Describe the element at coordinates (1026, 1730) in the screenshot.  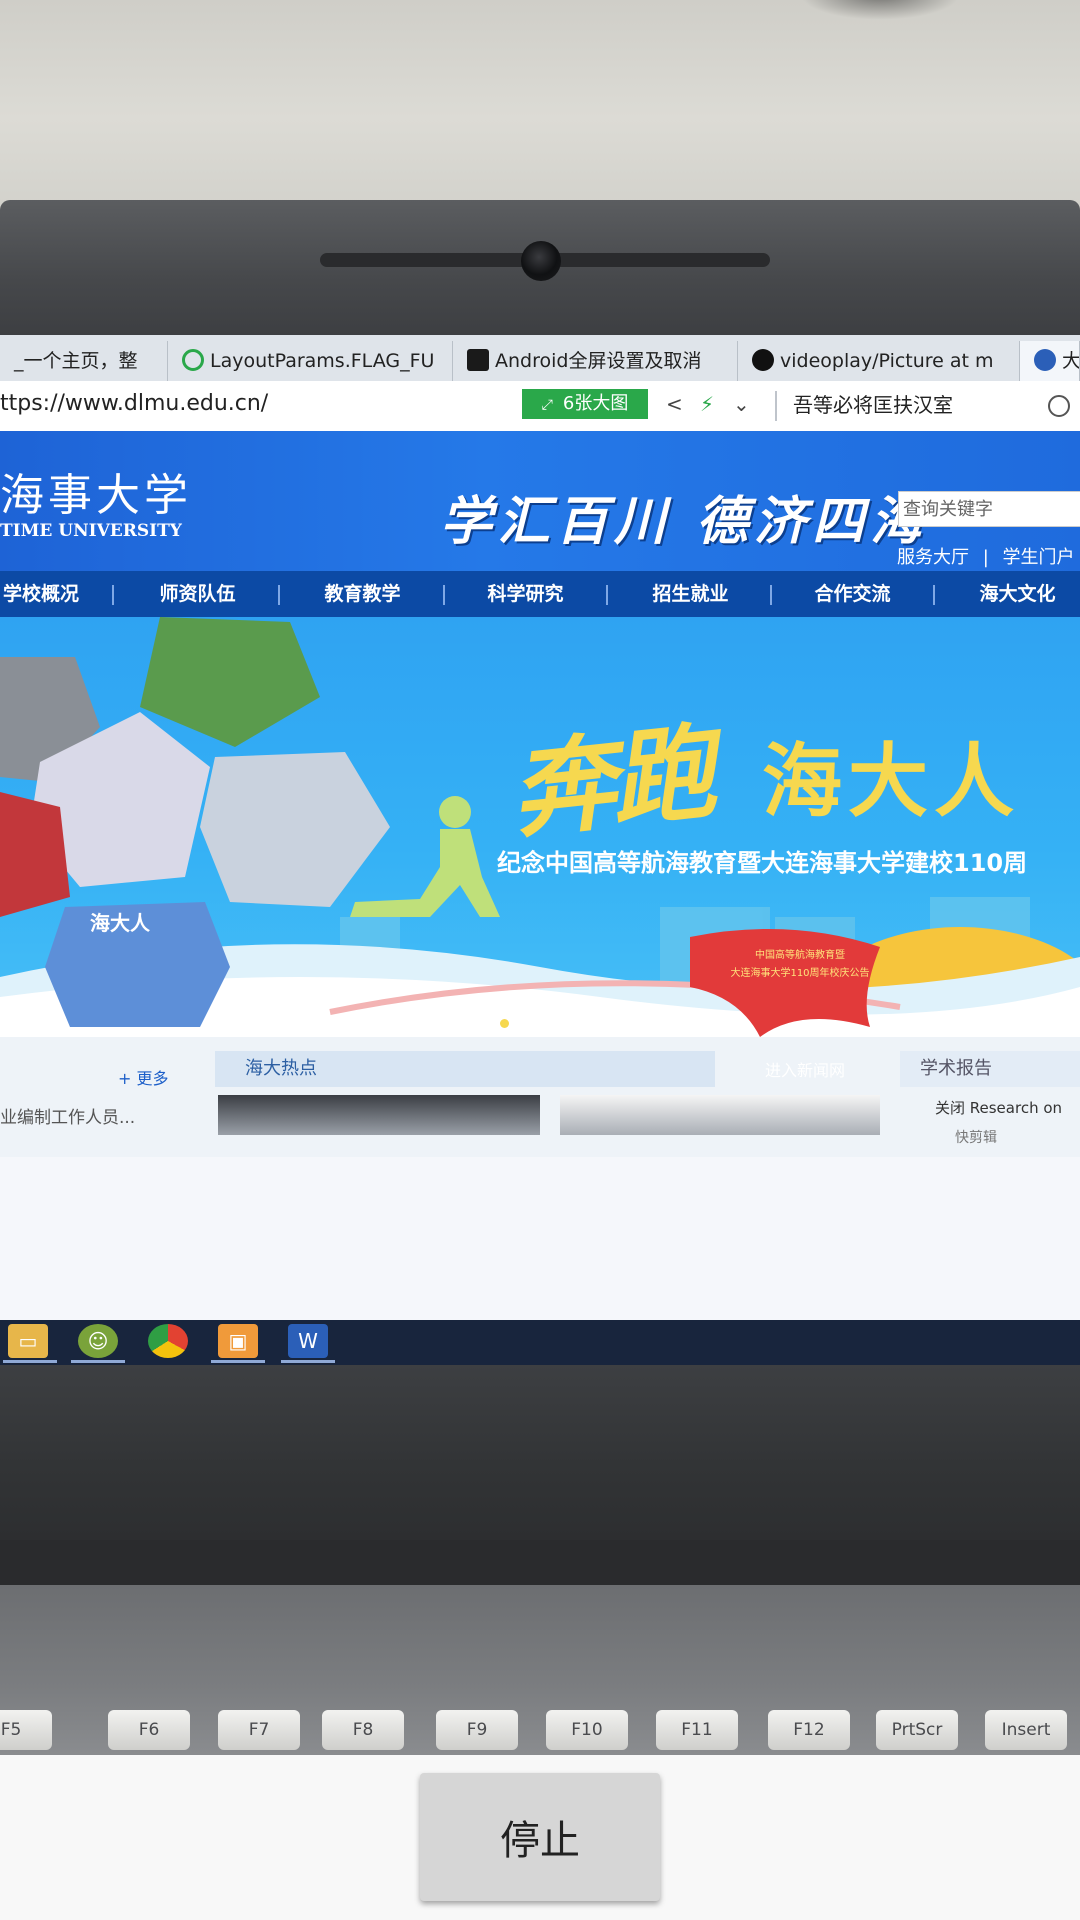
I see `key: Insert` at that location.